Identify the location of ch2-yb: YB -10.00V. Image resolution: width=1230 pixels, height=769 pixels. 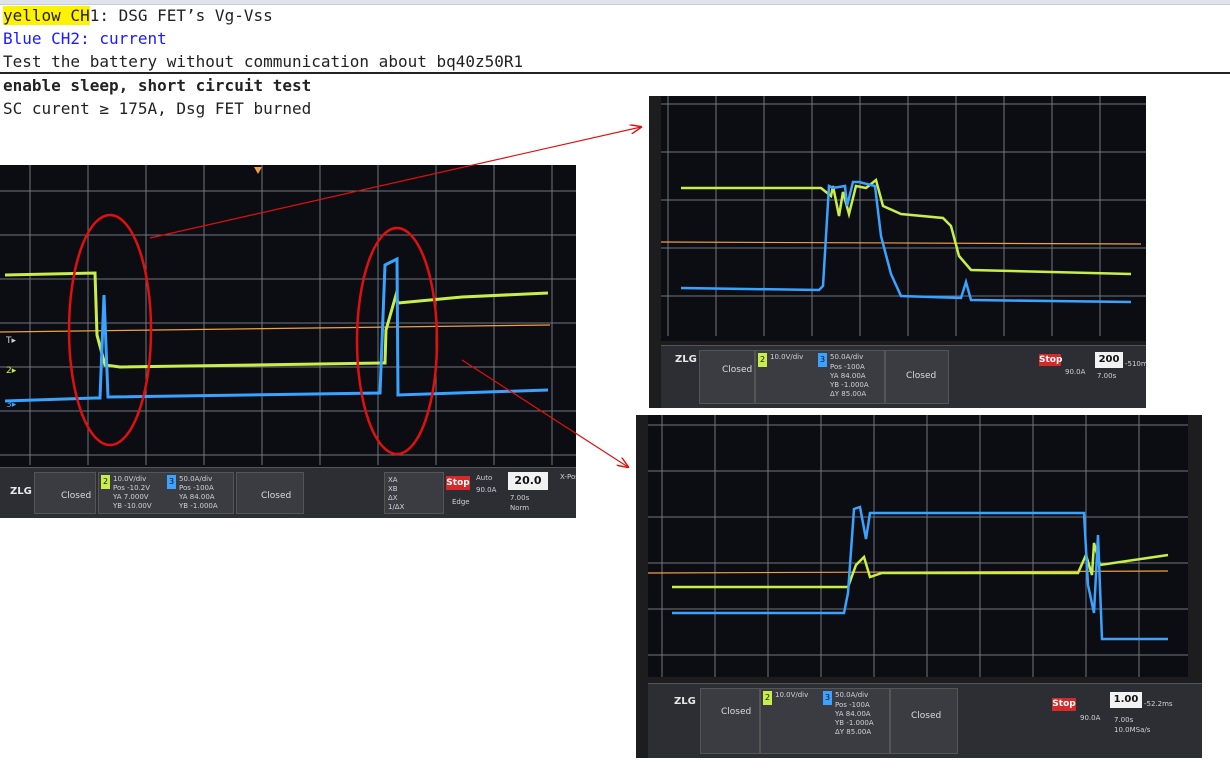
(132, 506).